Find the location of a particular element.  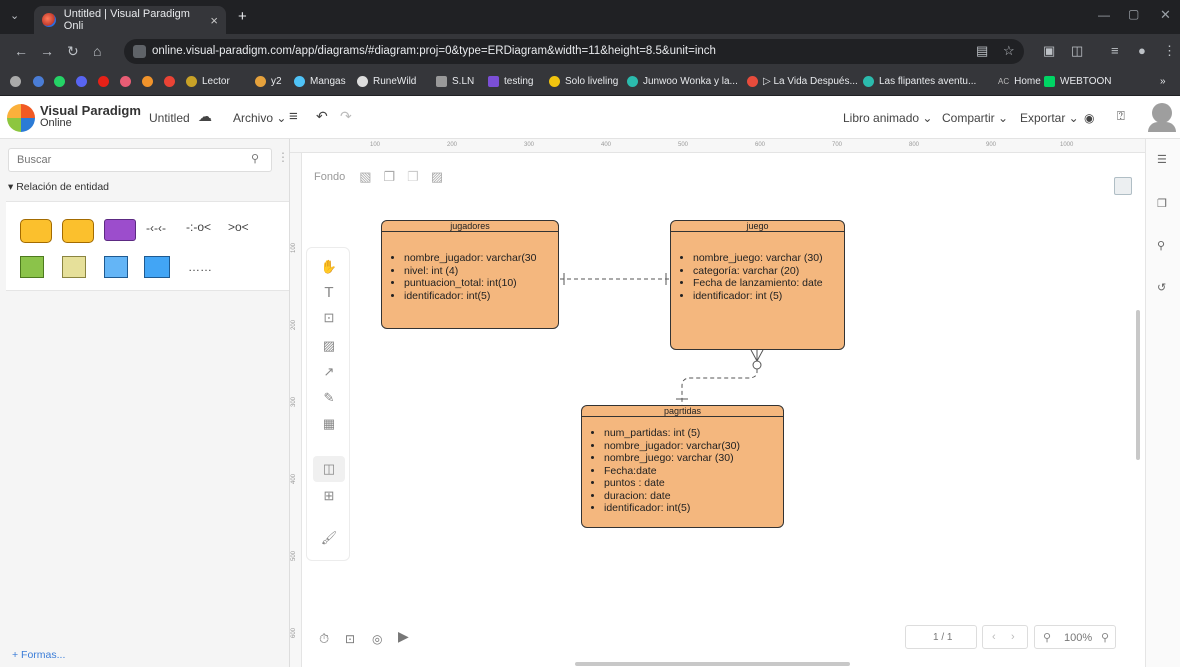

pages-icon: ❐ is located at coordinates (1162, 203).